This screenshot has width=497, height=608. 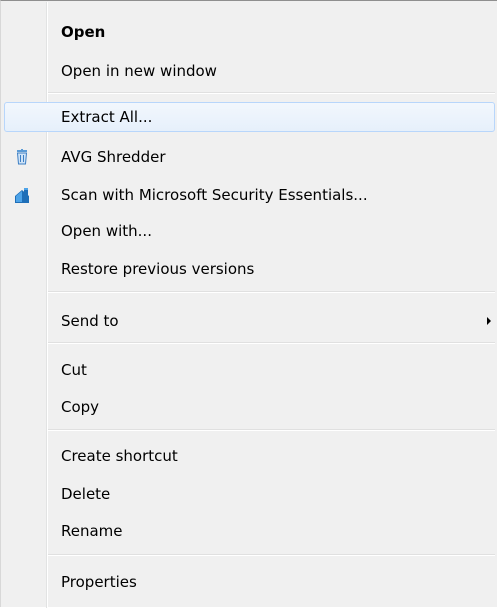 What do you see at coordinates (113, 157) in the screenshot?
I see `menu-item-label: AVG Shredder` at bounding box center [113, 157].